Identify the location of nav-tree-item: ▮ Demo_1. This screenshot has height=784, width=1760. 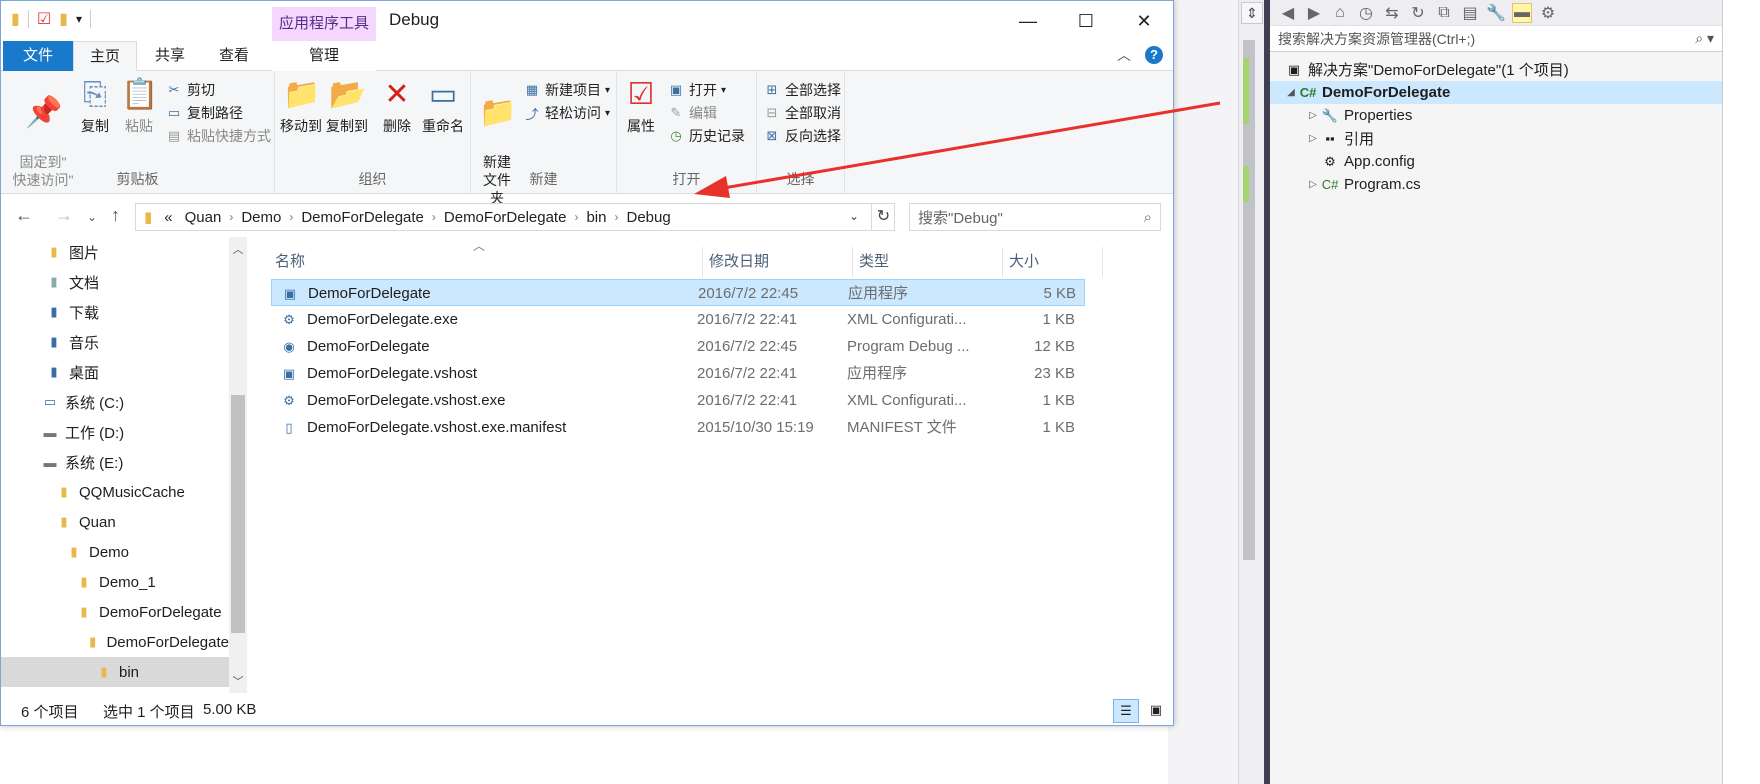
(115, 582).